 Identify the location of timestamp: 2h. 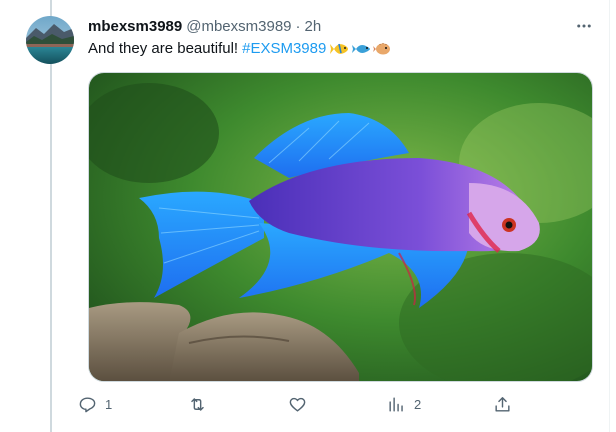
(313, 26).